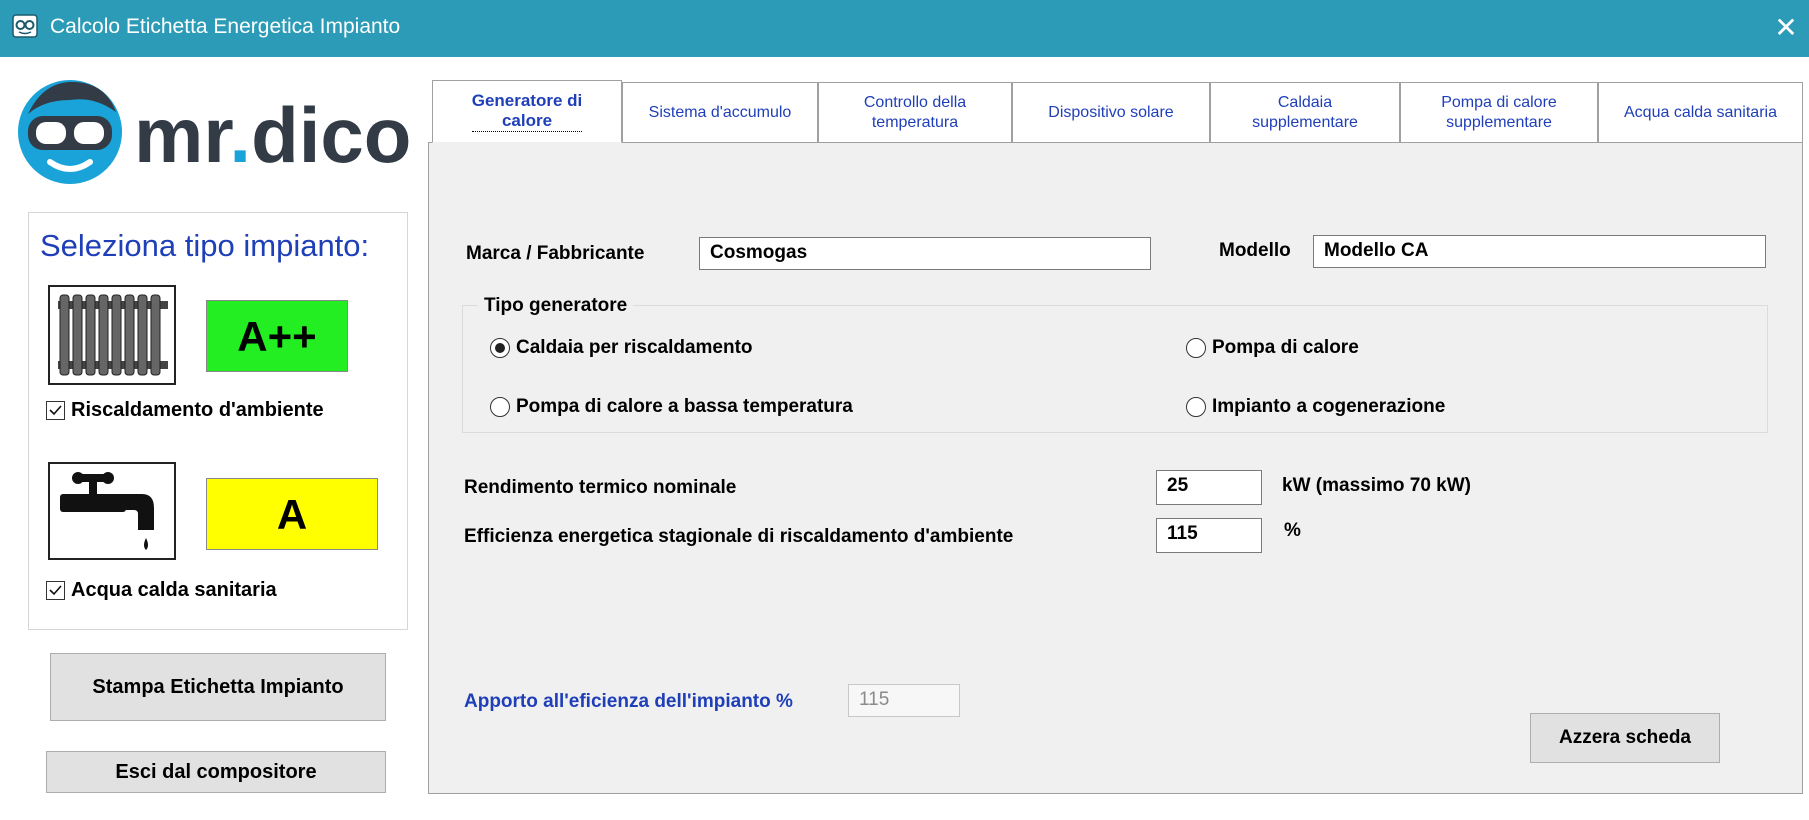 This screenshot has width=1809, height=820. What do you see at coordinates (925, 253) in the screenshot?
I see `manufacturer-input: Cosmogas` at bounding box center [925, 253].